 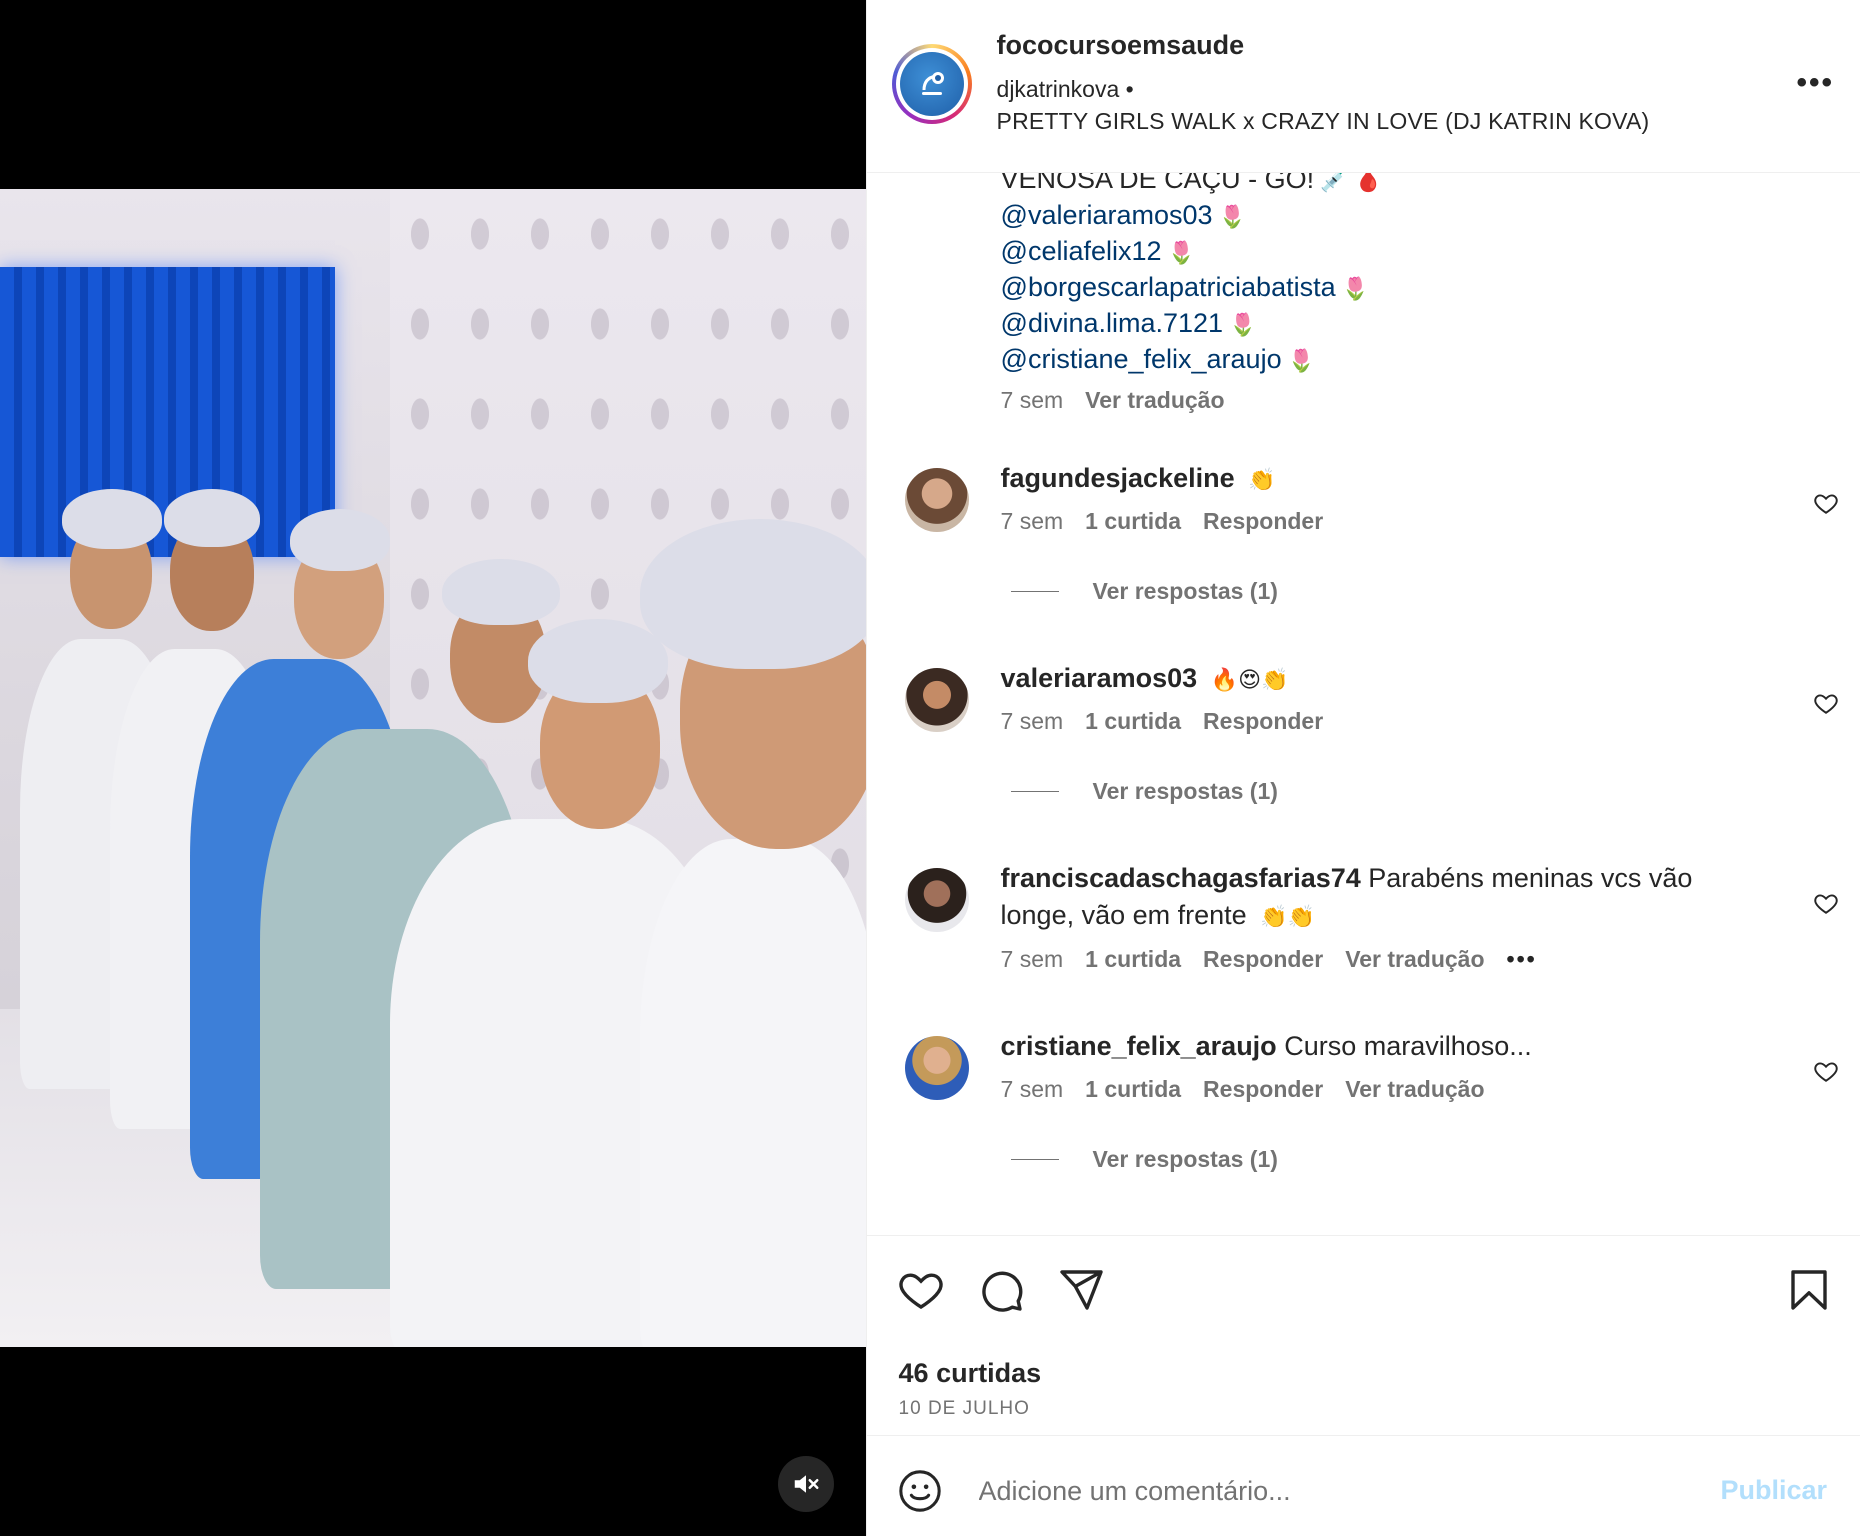 I want to click on caption-translate-button: Ver tradução, so click(x=1154, y=400).